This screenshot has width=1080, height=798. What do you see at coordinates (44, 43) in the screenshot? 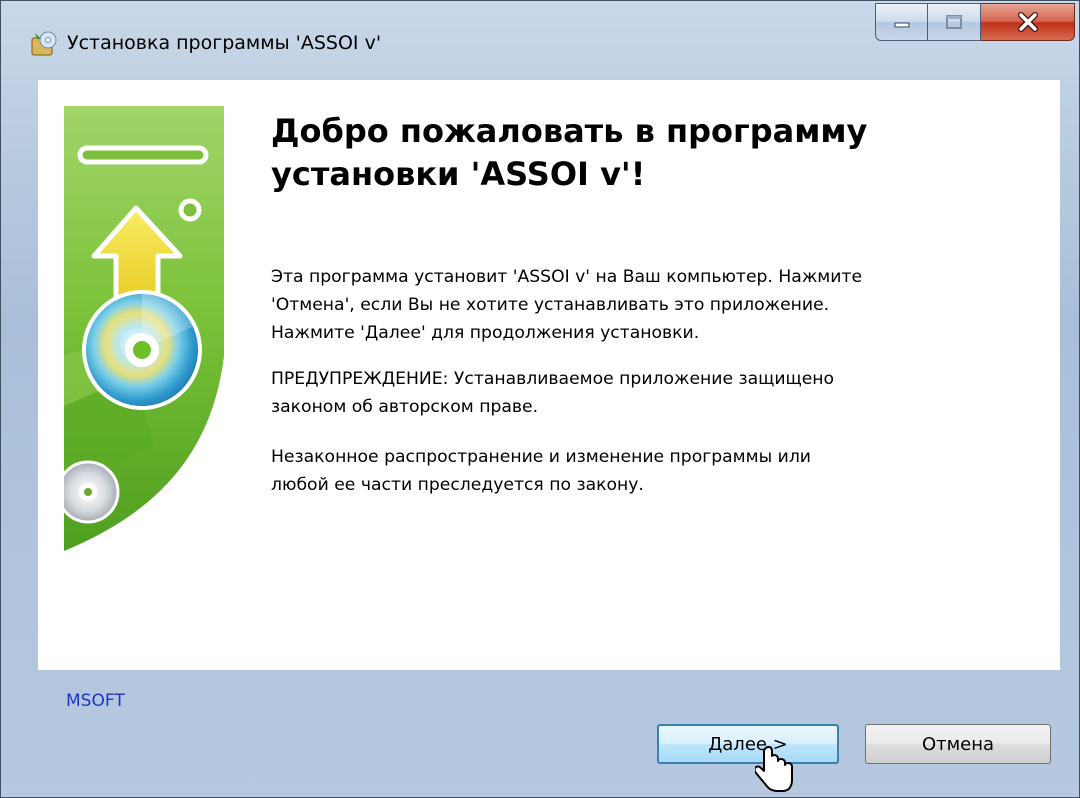
I see `installer-app-icon` at bounding box center [44, 43].